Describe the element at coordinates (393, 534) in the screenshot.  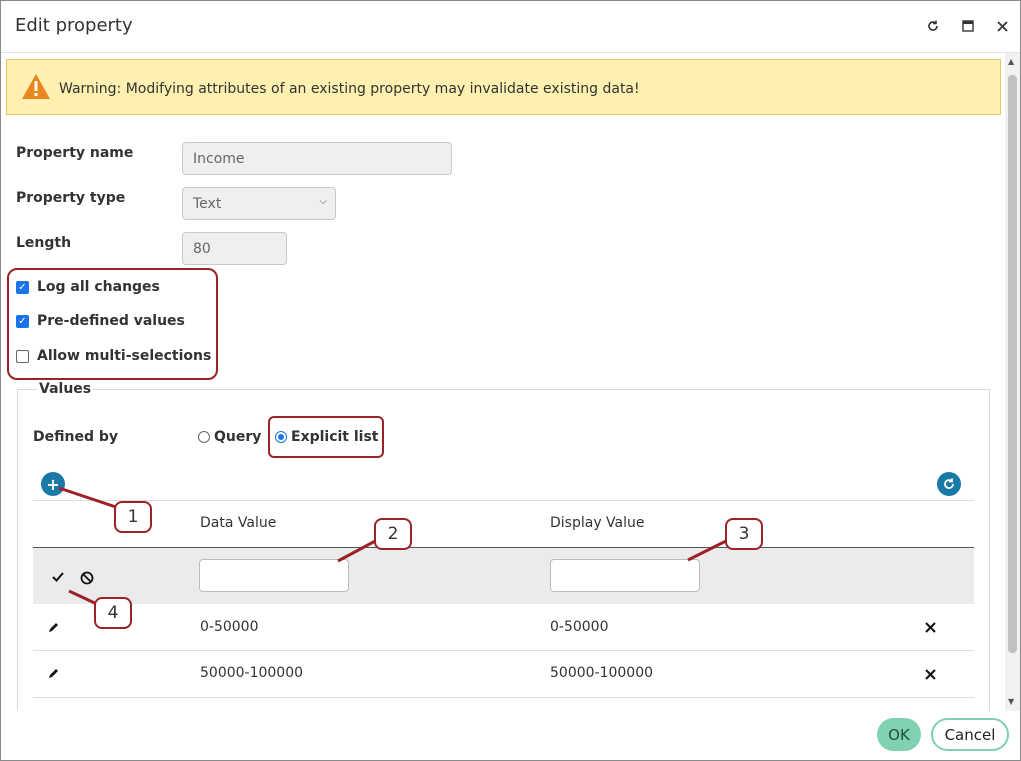
I see `annotation-callout-2: 2` at that location.